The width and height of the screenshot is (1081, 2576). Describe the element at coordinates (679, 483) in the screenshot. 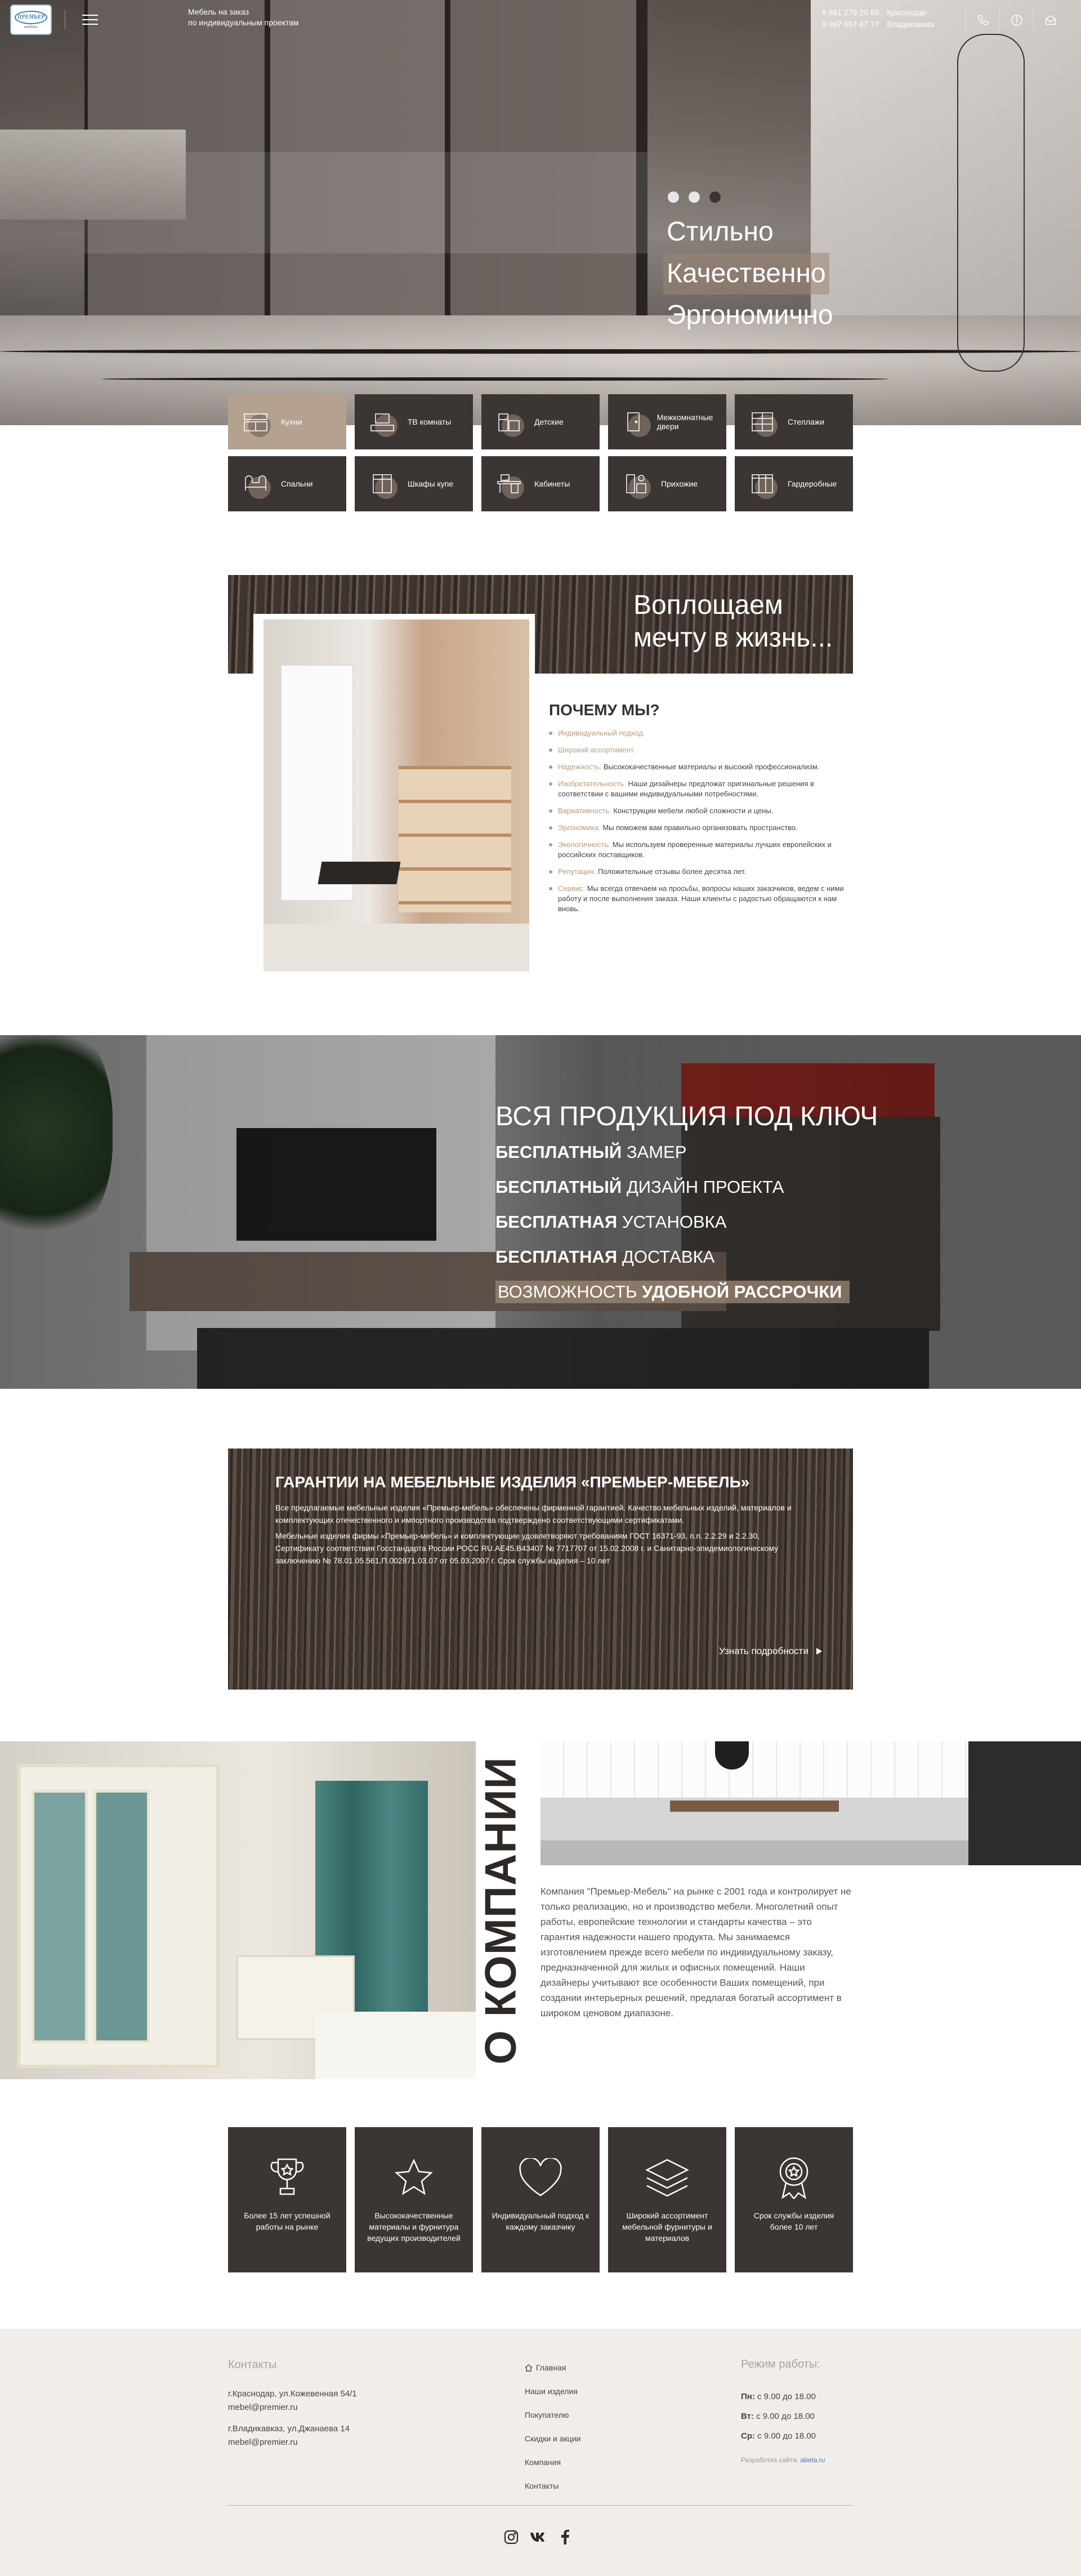

I see `category-label: Прихожие` at that location.